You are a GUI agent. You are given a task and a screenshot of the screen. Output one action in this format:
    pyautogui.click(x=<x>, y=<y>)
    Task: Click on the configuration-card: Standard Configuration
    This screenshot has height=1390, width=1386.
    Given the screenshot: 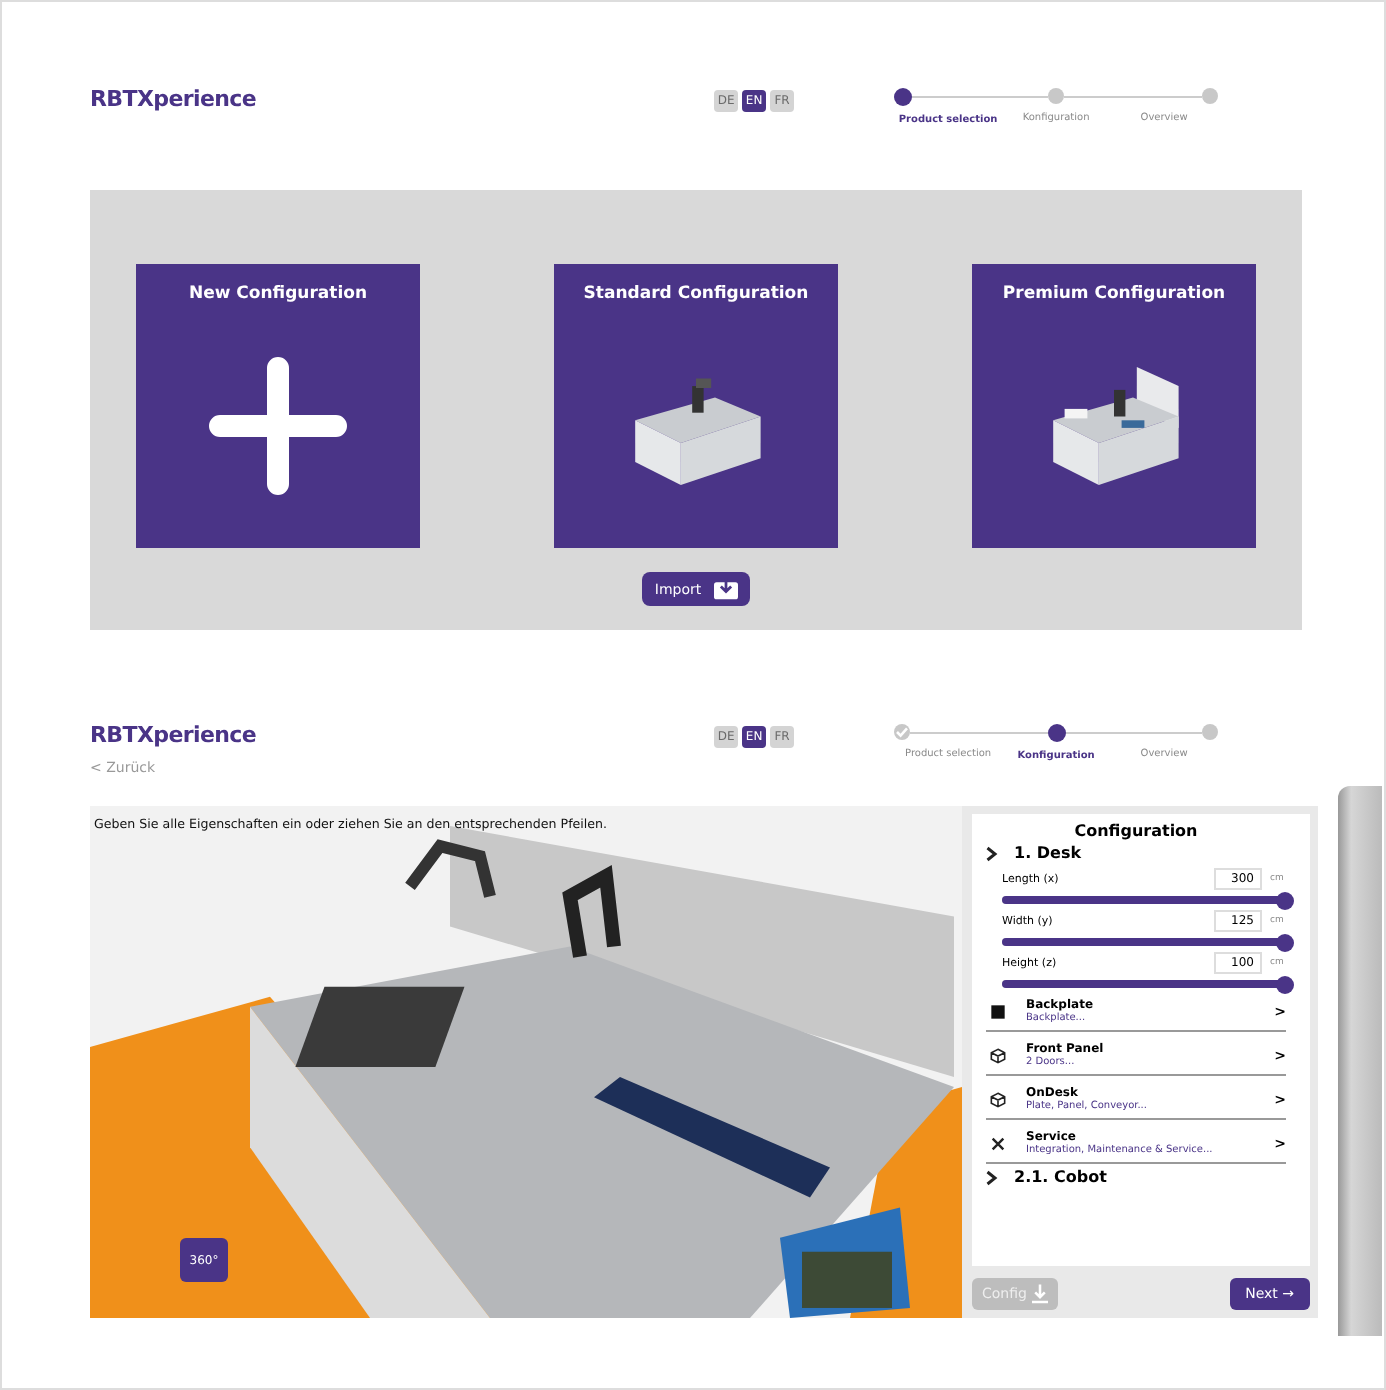 What is the action you would take?
    pyautogui.click(x=696, y=406)
    